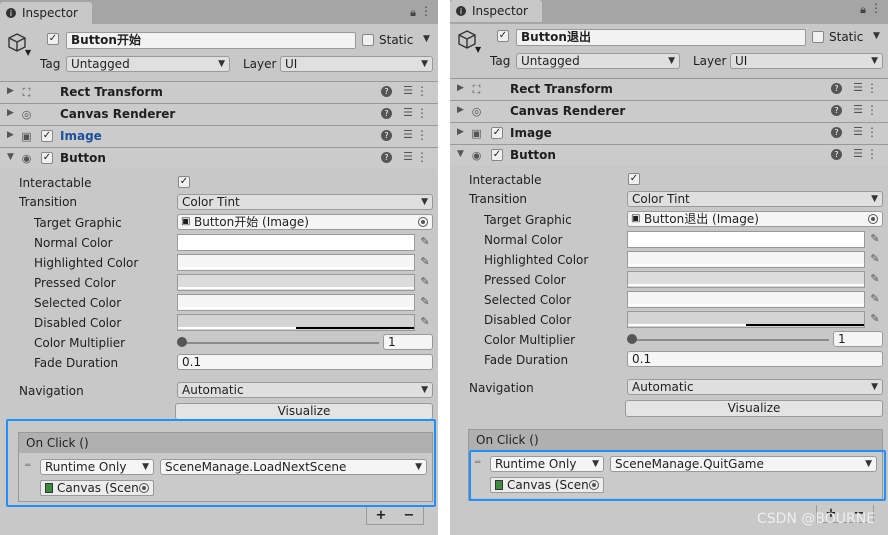 This screenshot has width=888, height=535. Describe the element at coordinates (858, 339) in the screenshot. I see `color-multiplier-input: 1` at that location.